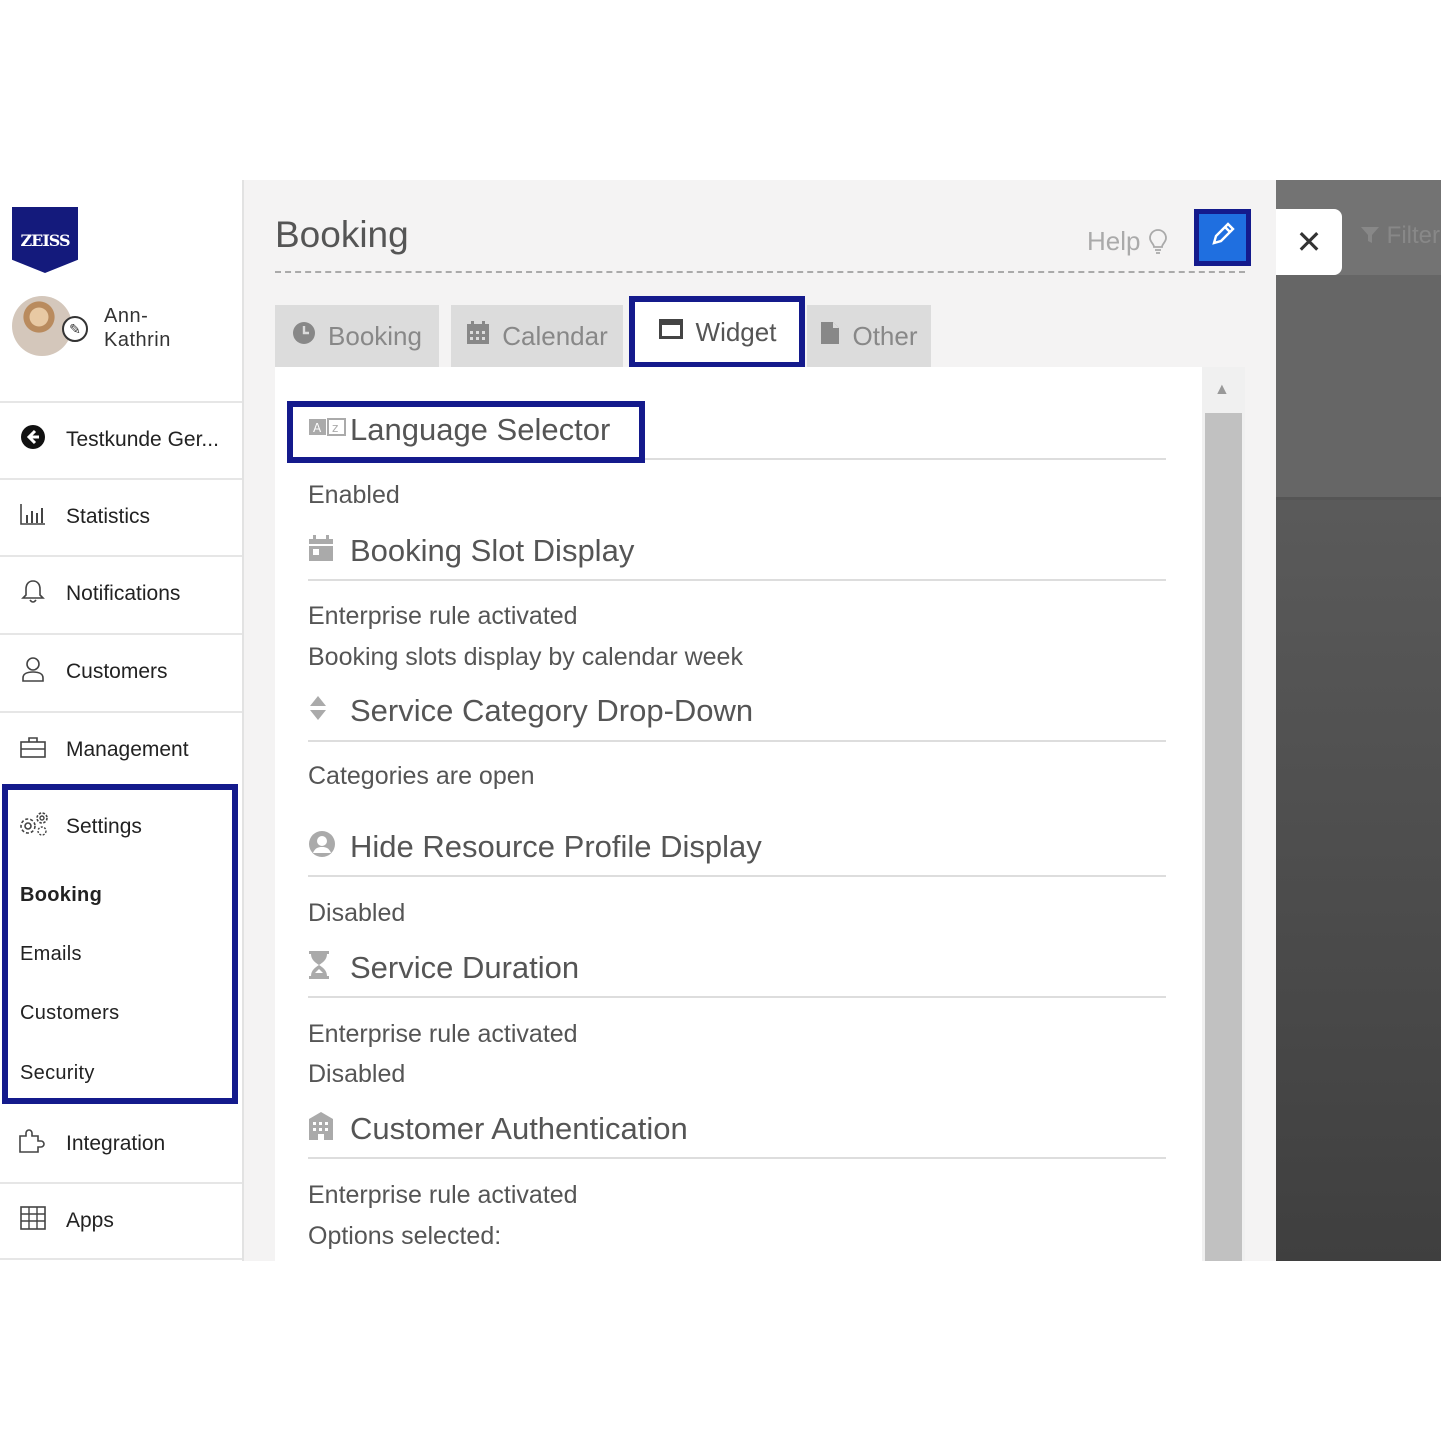  I want to click on section-customer-authentication: Customer Authentication, so click(737, 1130).